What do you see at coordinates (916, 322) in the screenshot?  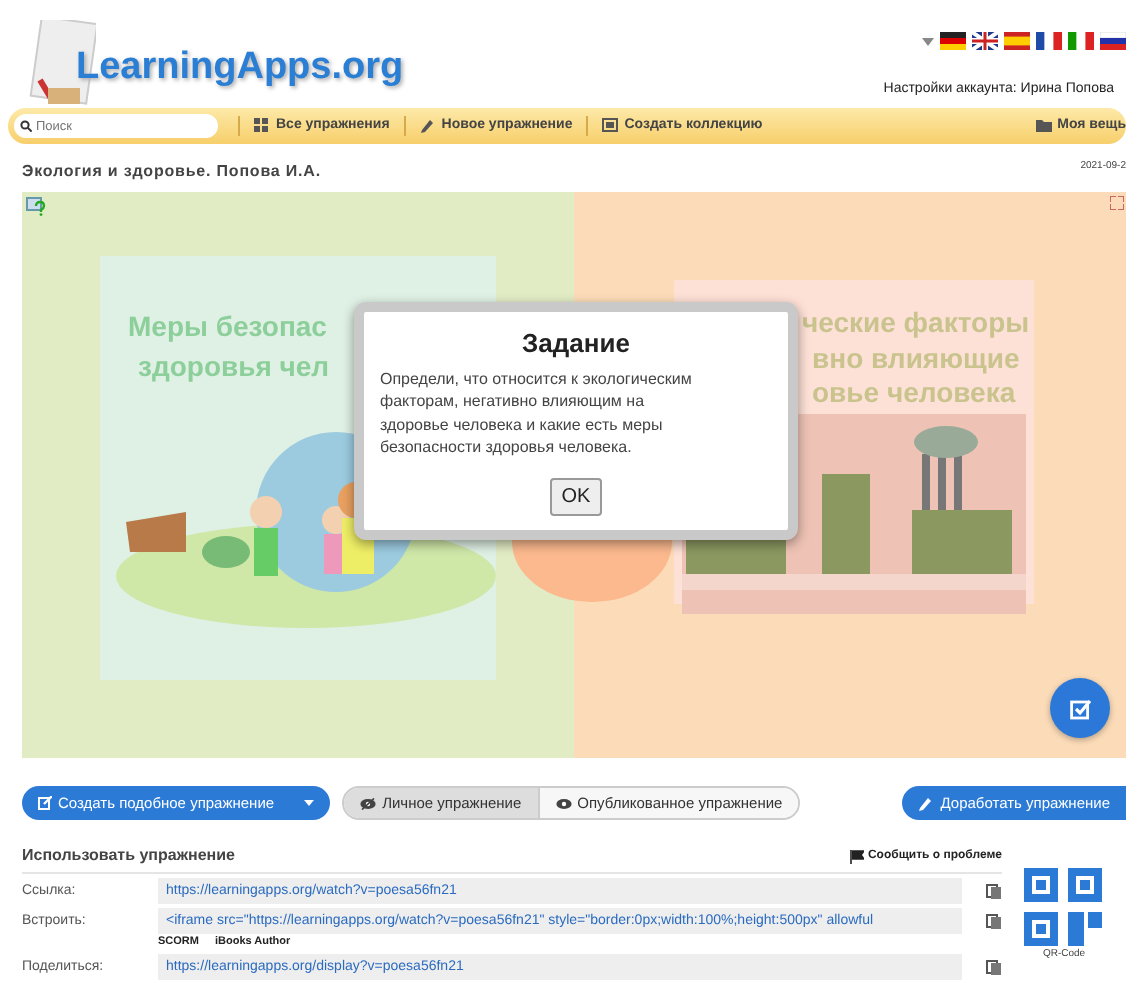 I see `panel-text: ческие факторы` at bounding box center [916, 322].